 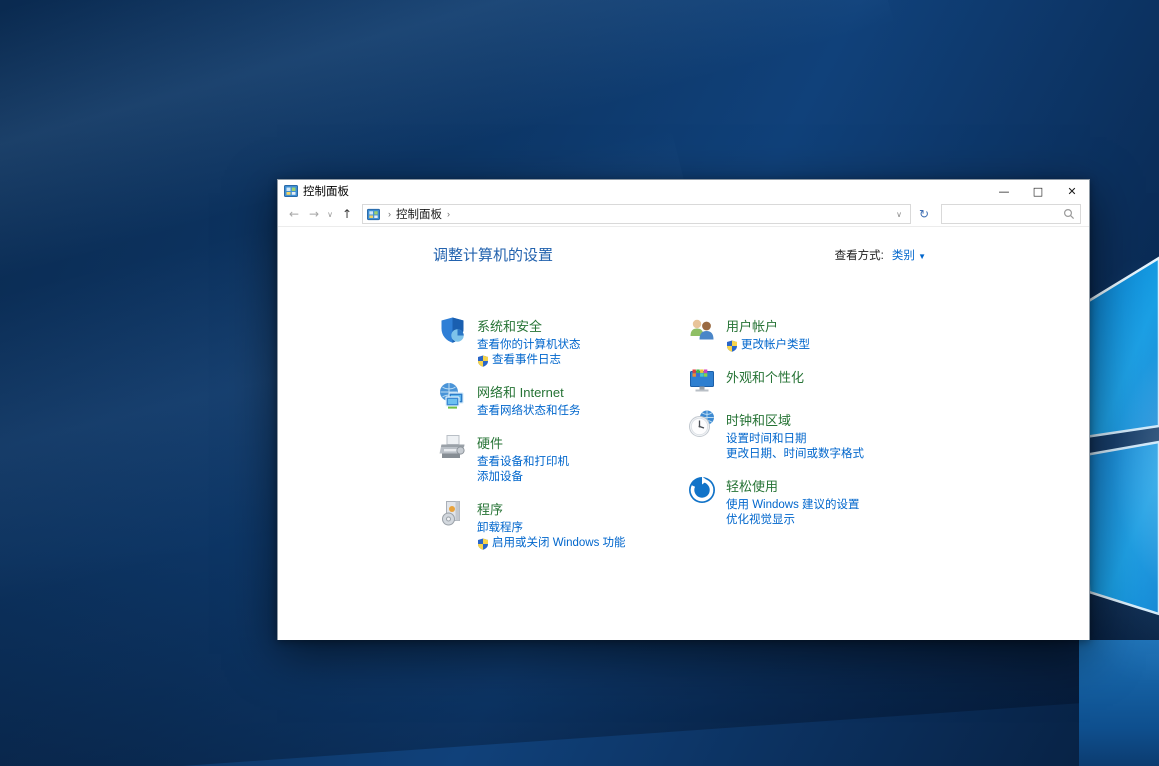 What do you see at coordinates (529, 345) in the screenshot?
I see `task-review-computer-status: 查看你的计算机状态` at bounding box center [529, 345].